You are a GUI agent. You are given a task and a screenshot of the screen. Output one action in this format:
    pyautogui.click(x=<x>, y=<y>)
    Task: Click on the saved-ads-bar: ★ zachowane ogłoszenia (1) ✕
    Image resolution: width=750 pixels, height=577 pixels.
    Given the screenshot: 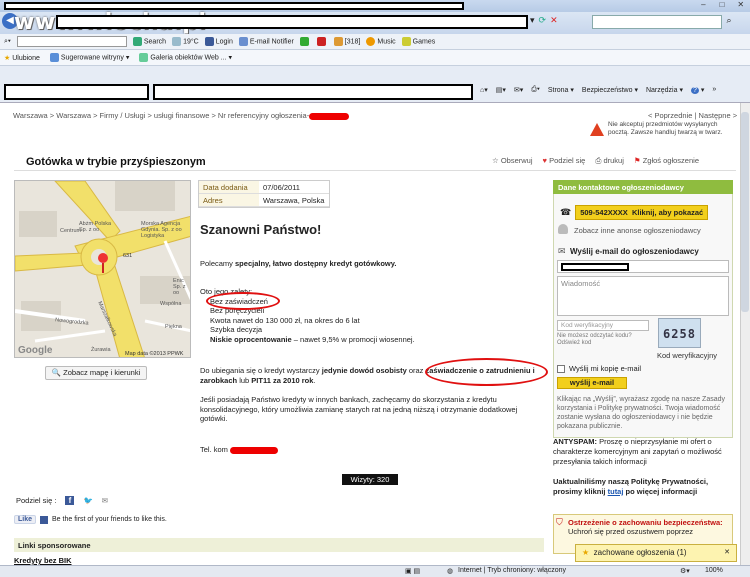 What is the action you would take?
    pyautogui.click(x=656, y=553)
    